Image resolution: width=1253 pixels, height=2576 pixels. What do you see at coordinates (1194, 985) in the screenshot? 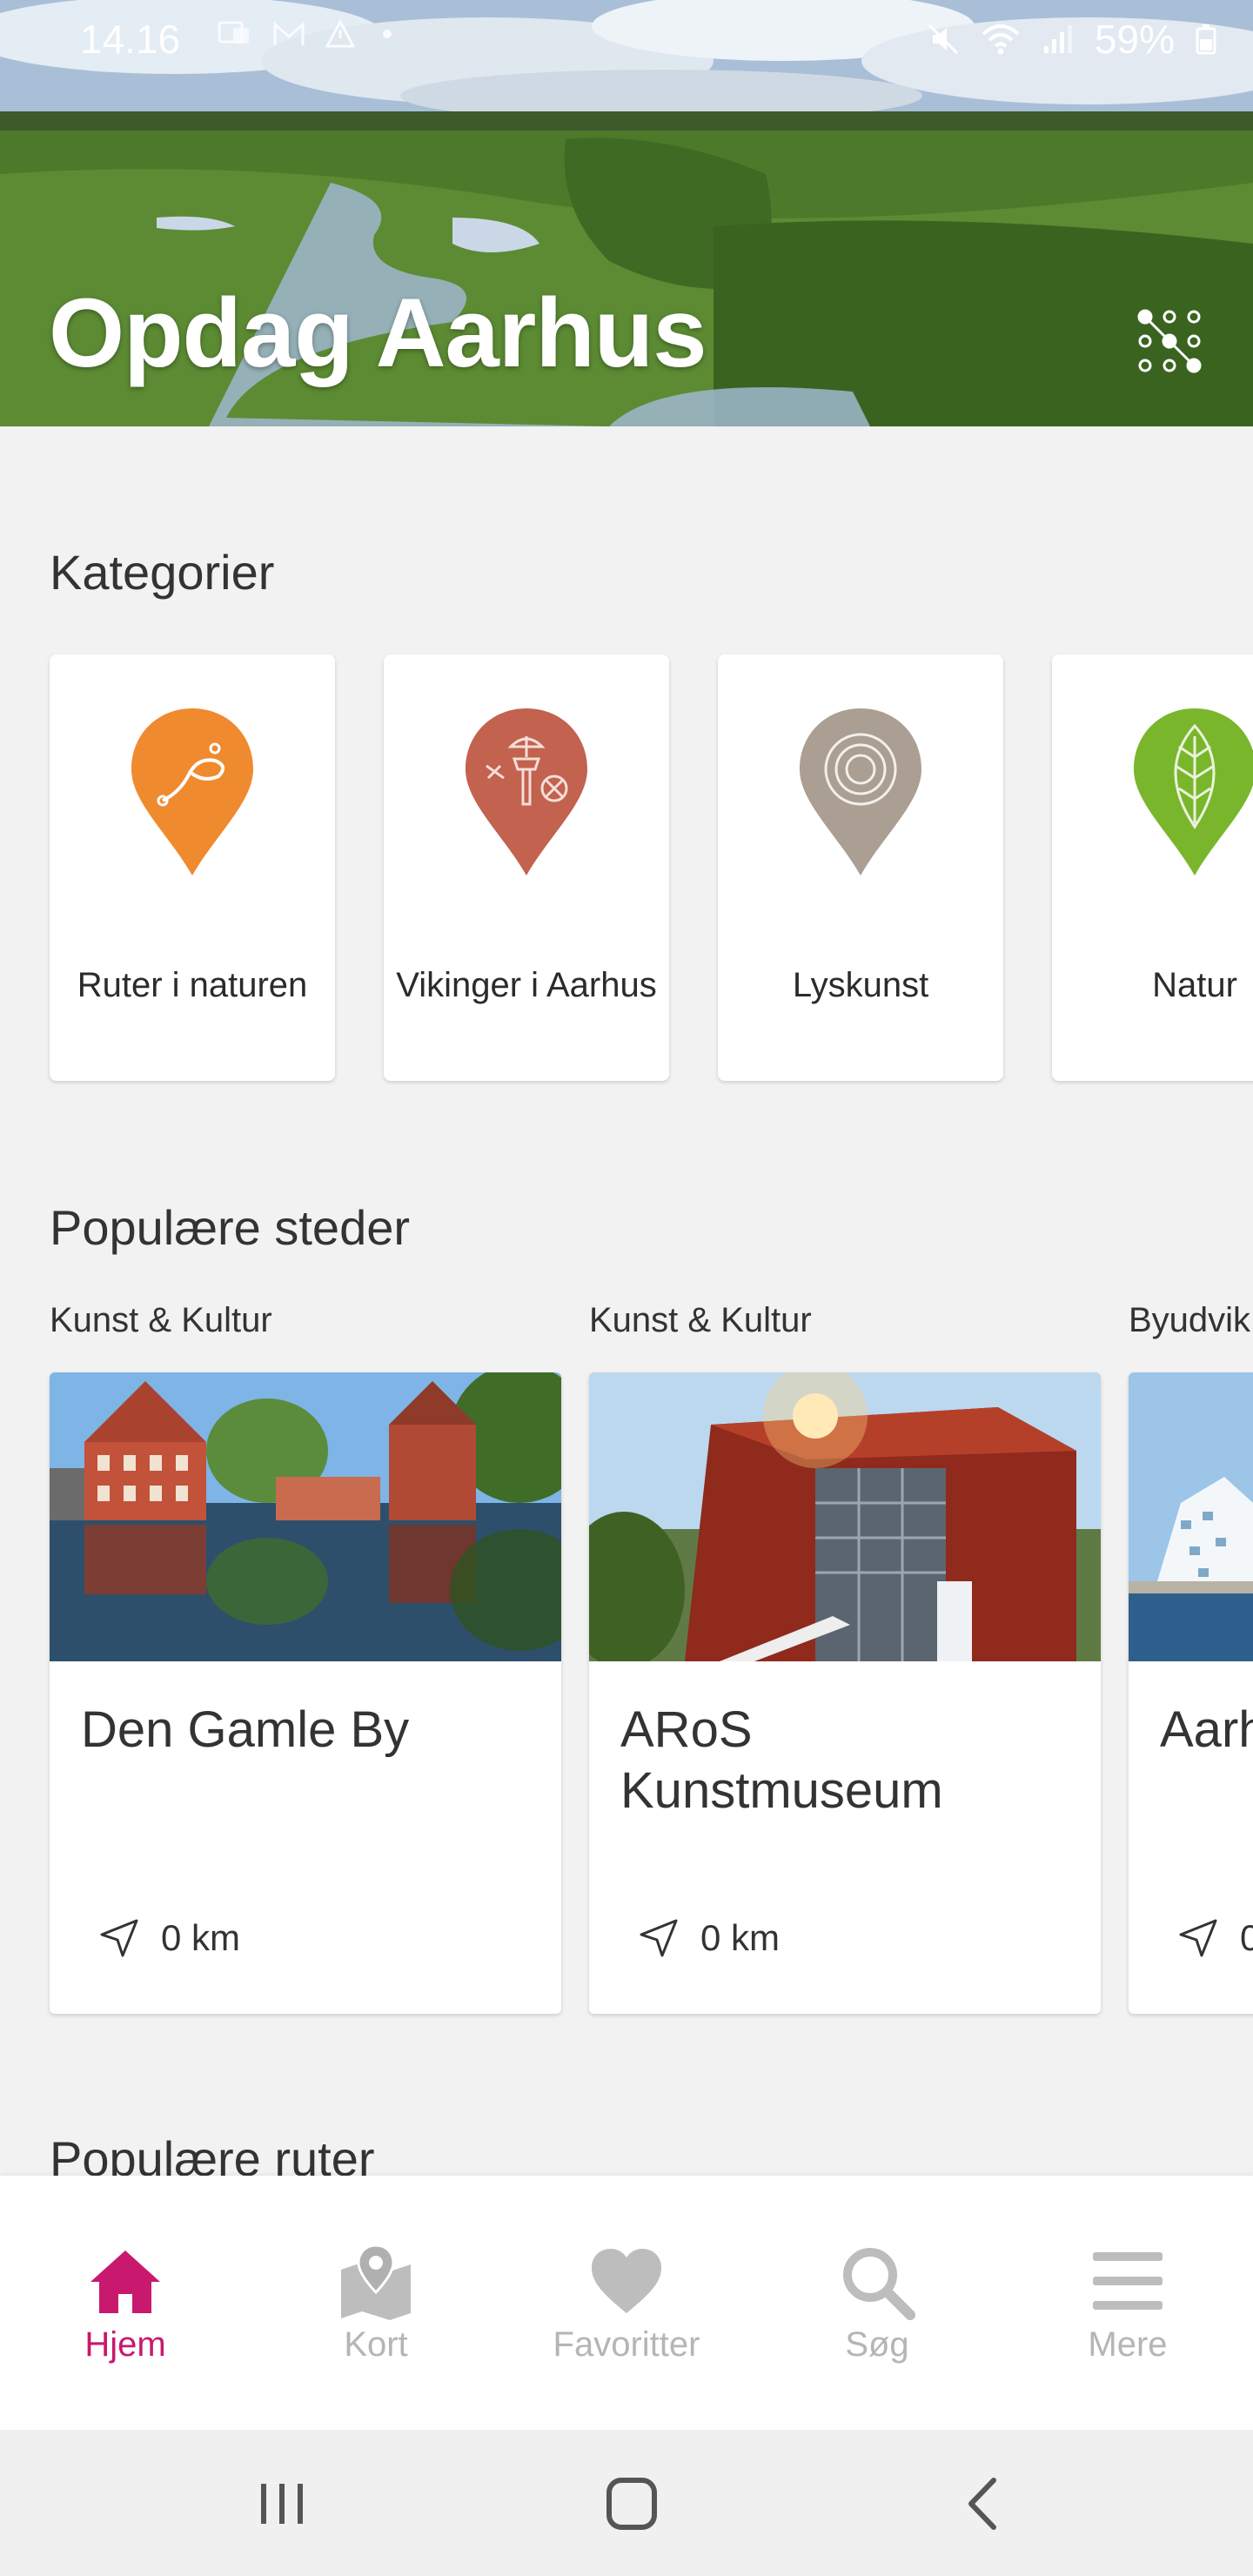
I see `category-label: Natur` at bounding box center [1194, 985].